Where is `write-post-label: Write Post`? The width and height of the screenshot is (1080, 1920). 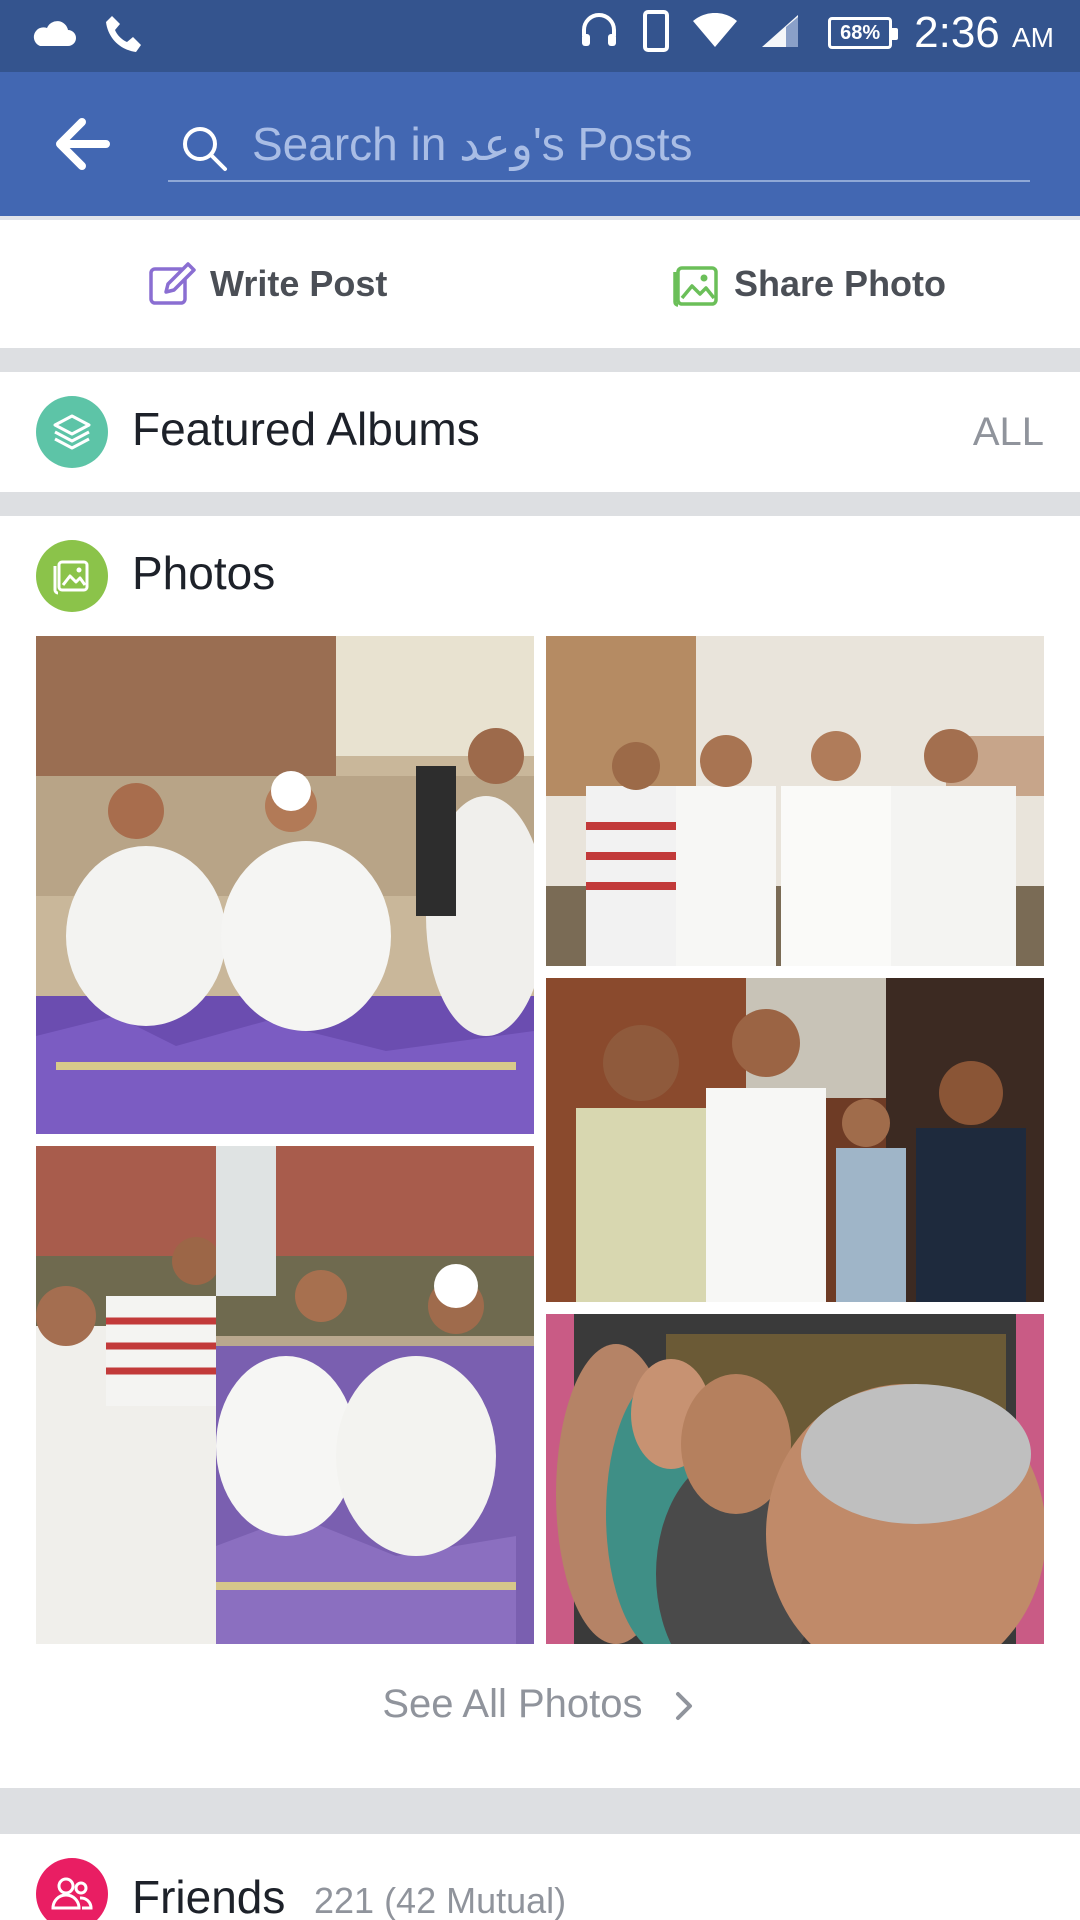 write-post-label: Write Post is located at coordinates (299, 283).